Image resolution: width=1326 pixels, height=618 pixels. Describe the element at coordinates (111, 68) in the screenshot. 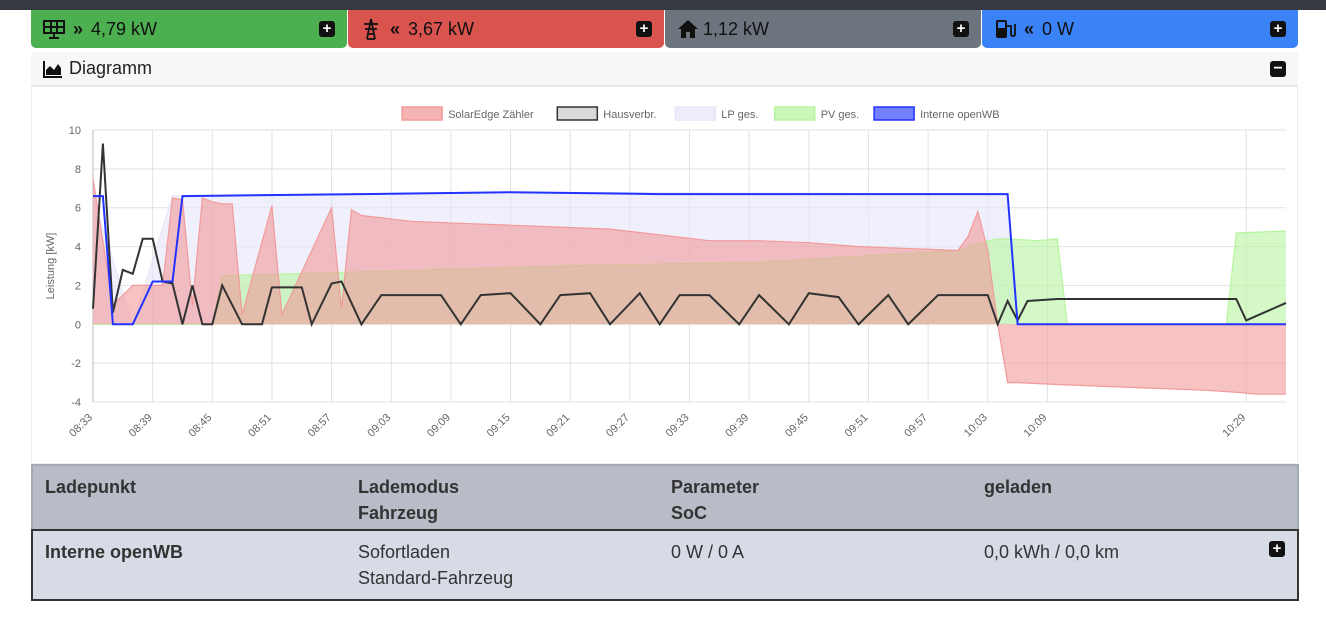

I see `diagram-title: Diagramm` at that location.